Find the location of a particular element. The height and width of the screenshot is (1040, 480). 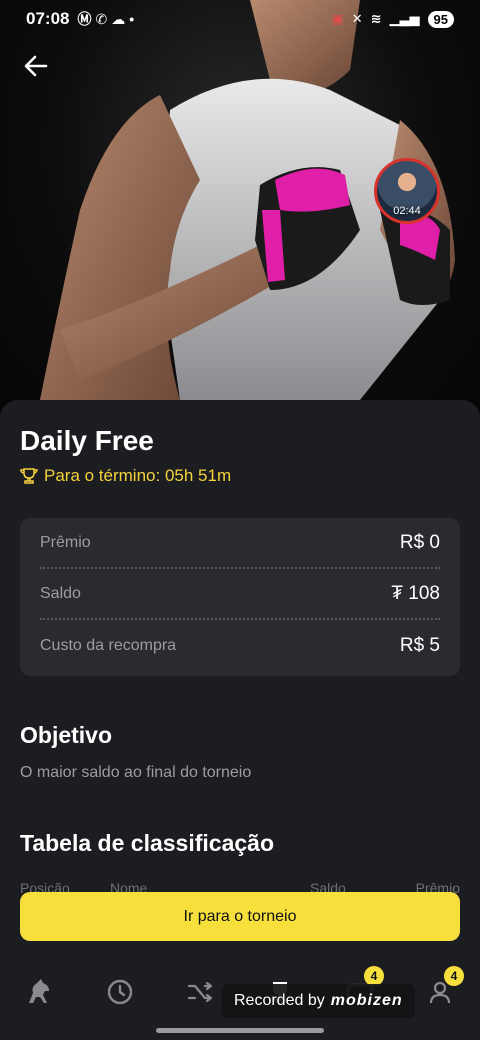

nav-item-shuffle is located at coordinates (200, 992).